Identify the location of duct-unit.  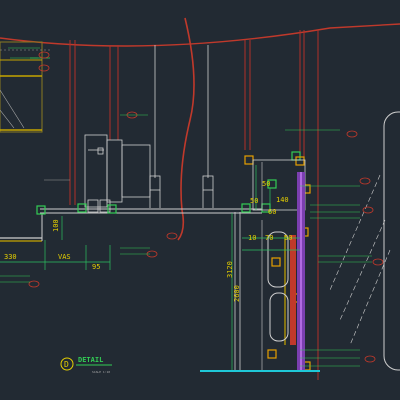
(117, 171).